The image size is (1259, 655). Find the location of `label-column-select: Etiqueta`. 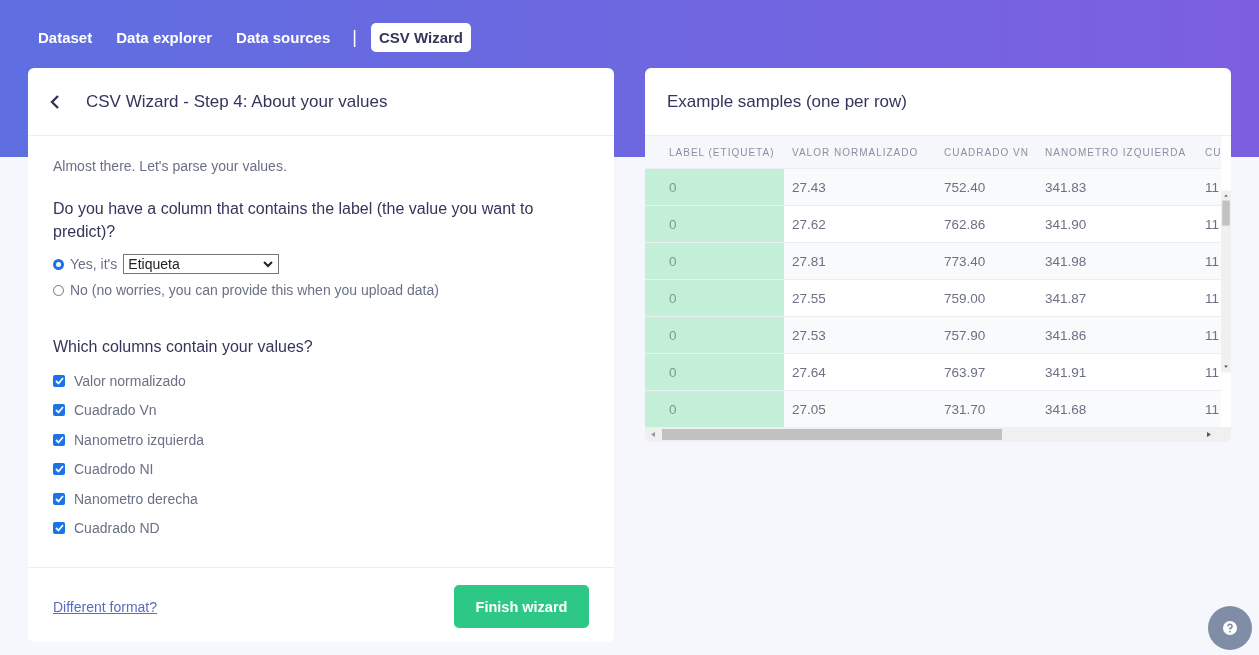

label-column-select: Etiqueta is located at coordinates (201, 264).